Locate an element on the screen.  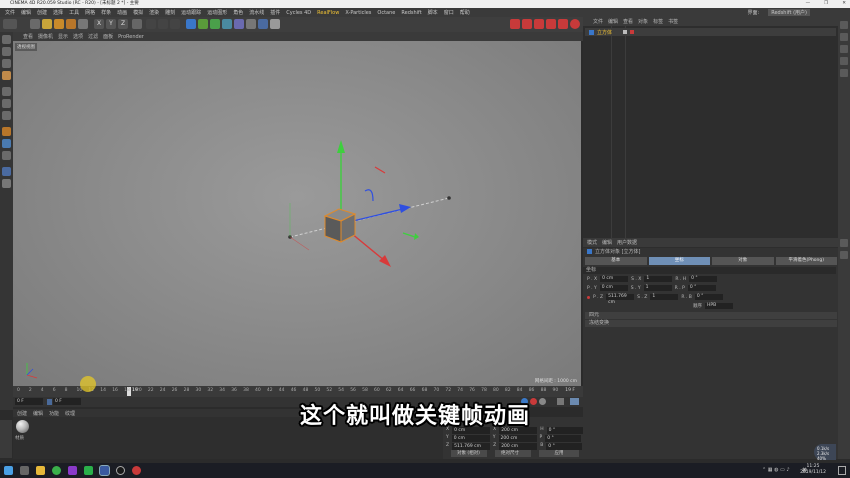
asset-tab is located at coordinates (6, 439).